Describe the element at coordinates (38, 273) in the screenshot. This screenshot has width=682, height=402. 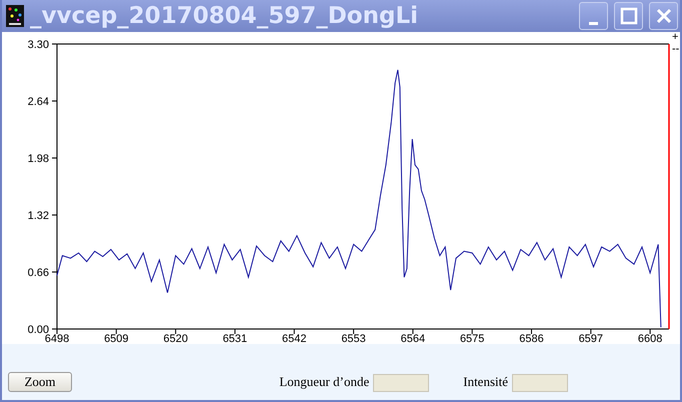
I see `y-tick-label: 0.66` at that location.